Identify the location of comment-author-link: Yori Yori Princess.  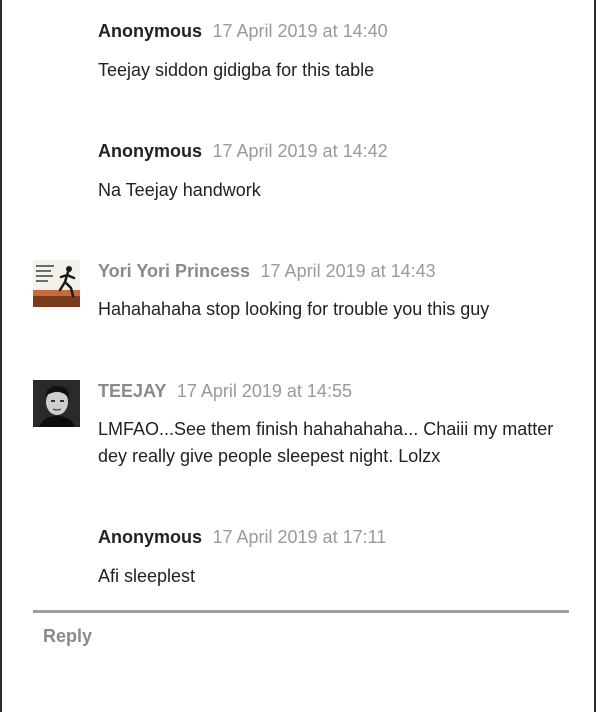
(174, 271).